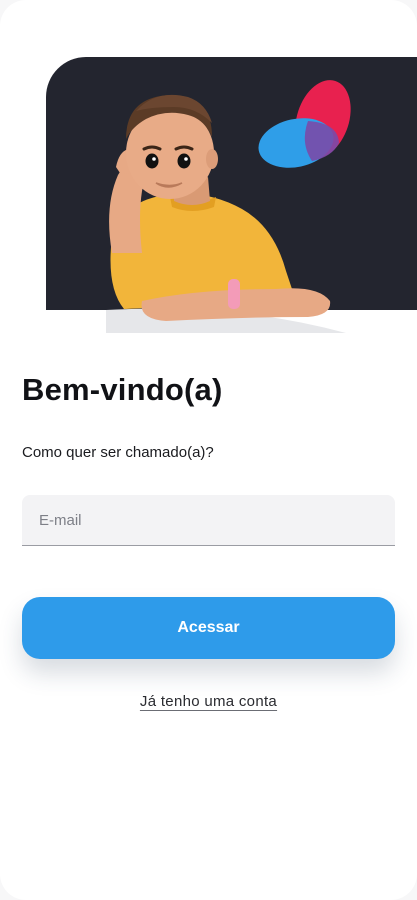 This screenshot has width=417, height=900. I want to click on email-input, so click(208, 520).